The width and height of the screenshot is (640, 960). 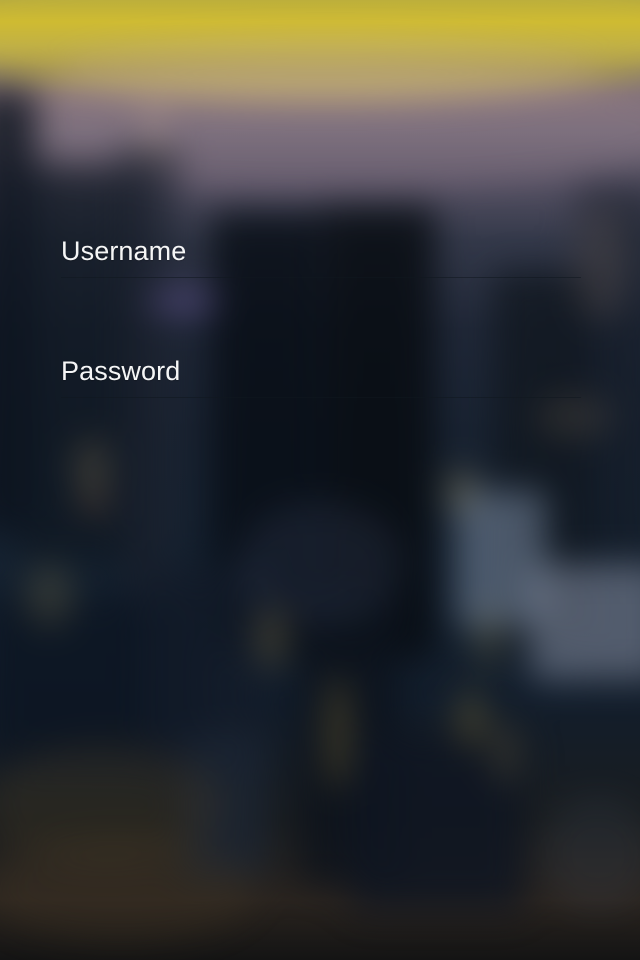 I want to click on password-field: Password, so click(x=321, y=406).